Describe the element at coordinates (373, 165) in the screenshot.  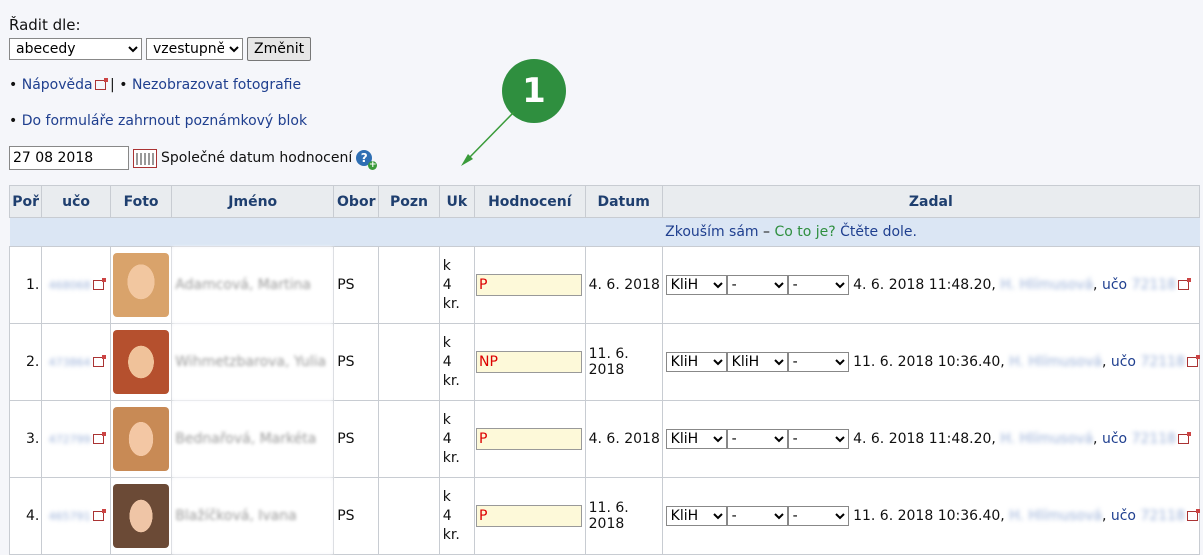
I see `plus-icon: +` at that location.